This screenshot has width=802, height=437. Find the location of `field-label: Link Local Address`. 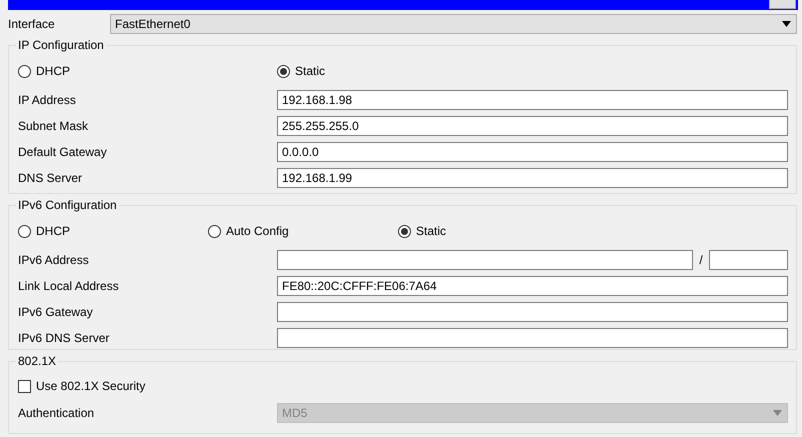

field-label: Link Local Address is located at coordinates (69, 286).